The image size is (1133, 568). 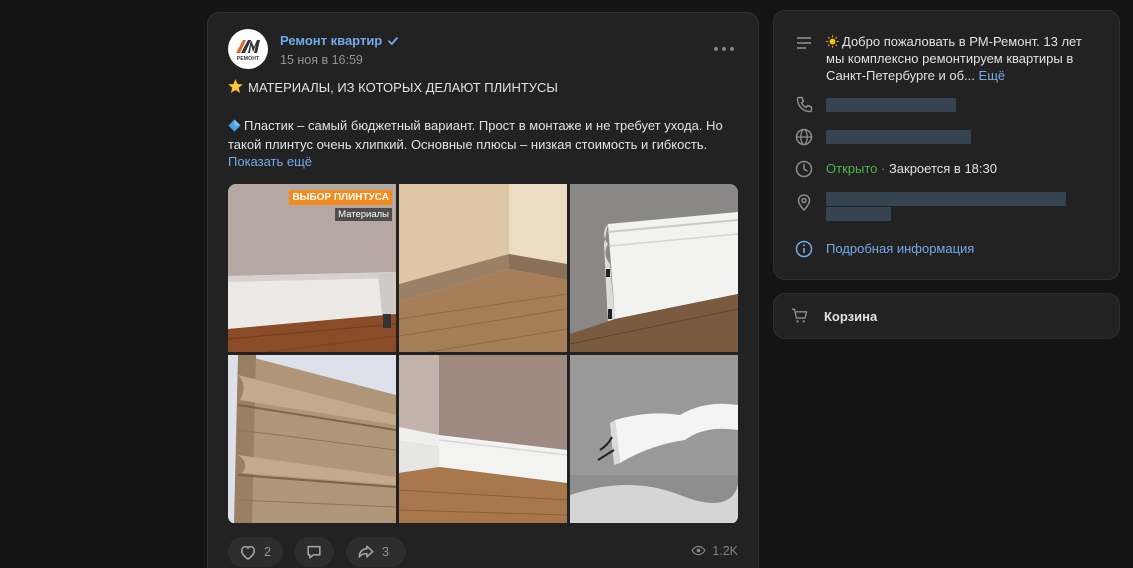 I want to click on hours-text: Открыто · Закроется в 18:30, so click(x=911, y=168).